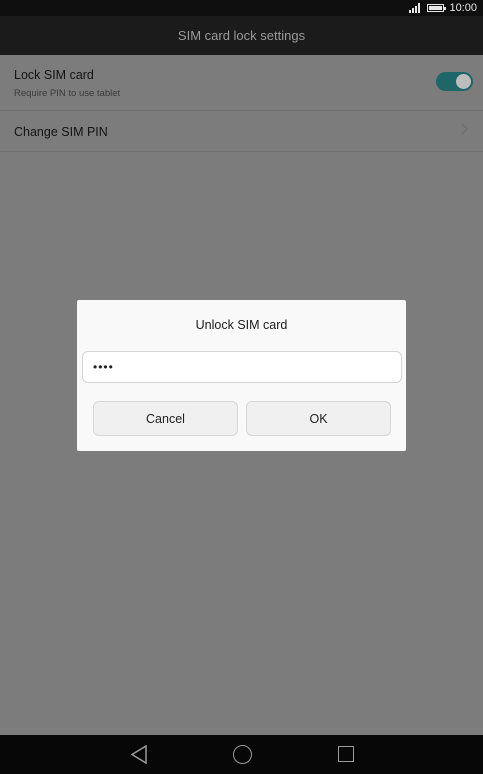  I want to click on title-bar: SIM card lock settings, so click(241, 35).